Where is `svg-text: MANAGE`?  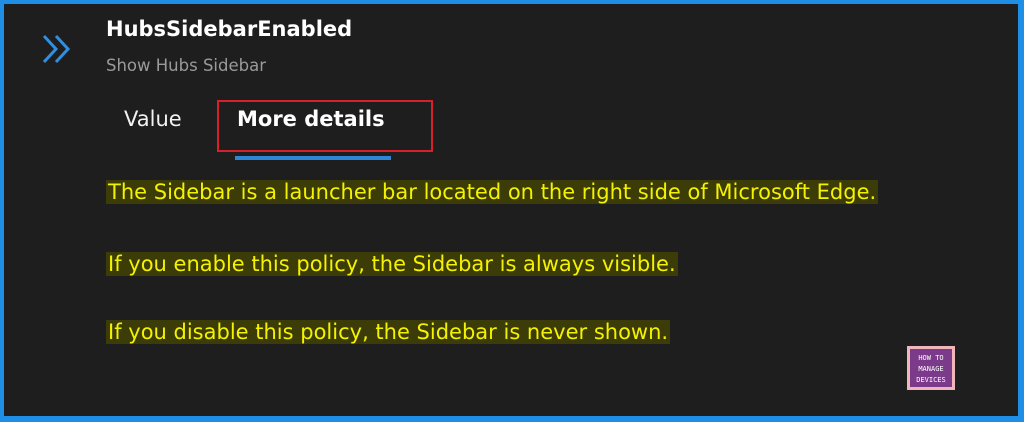
svg-text: MANAGE is located at coordinates (930, 369).